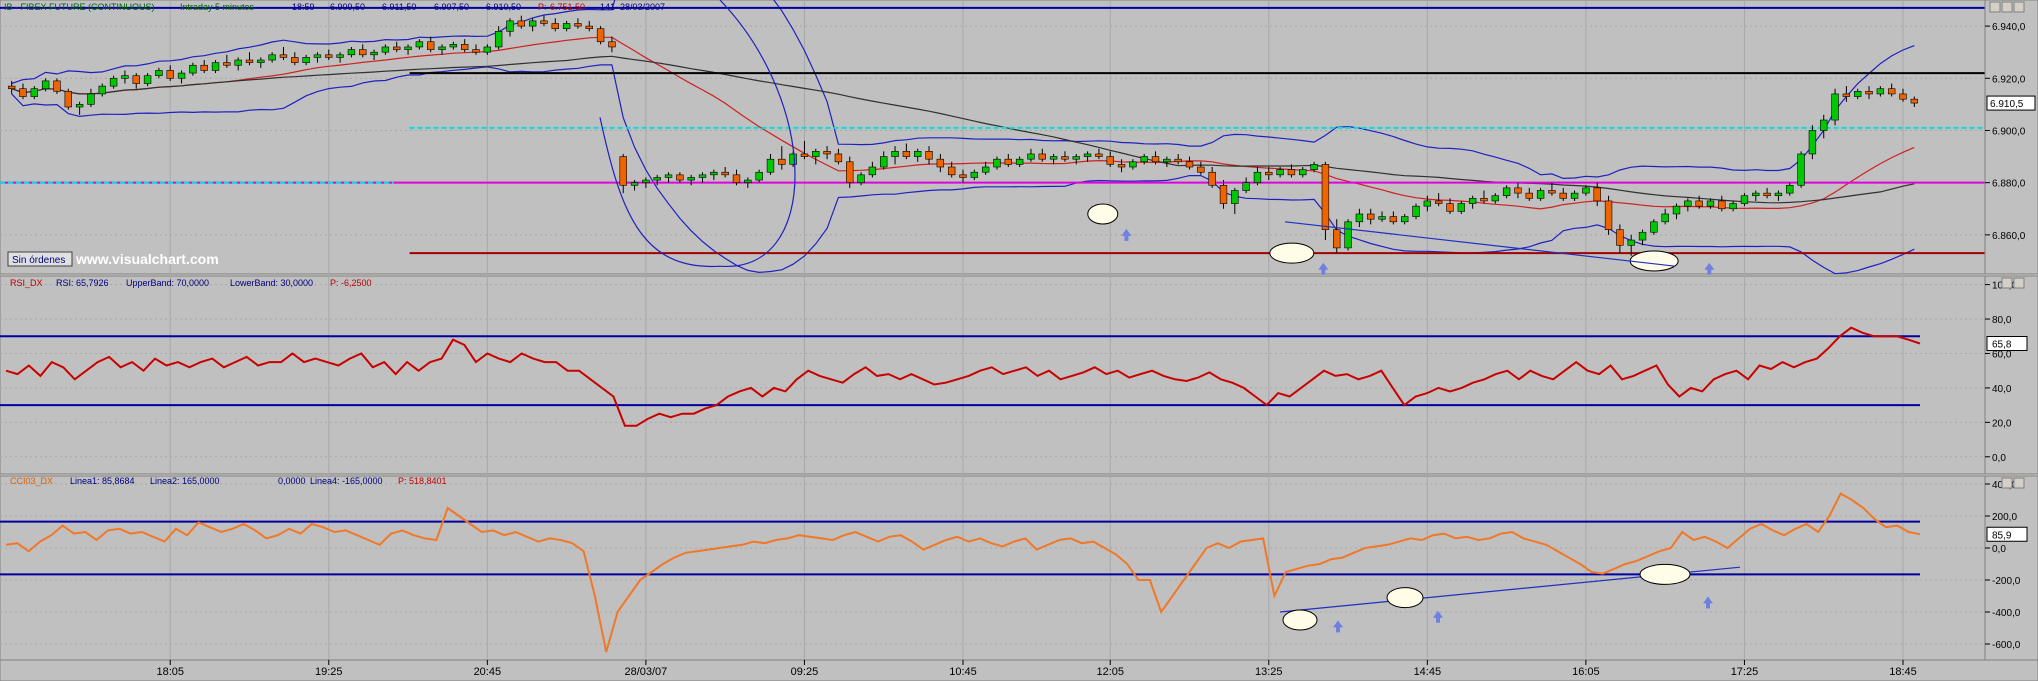 This screenshot has height=681, width=2038. Describe the element at coordinates (170, 672) in the screenshot. I see `x-tick-label: 18:05` at that location.